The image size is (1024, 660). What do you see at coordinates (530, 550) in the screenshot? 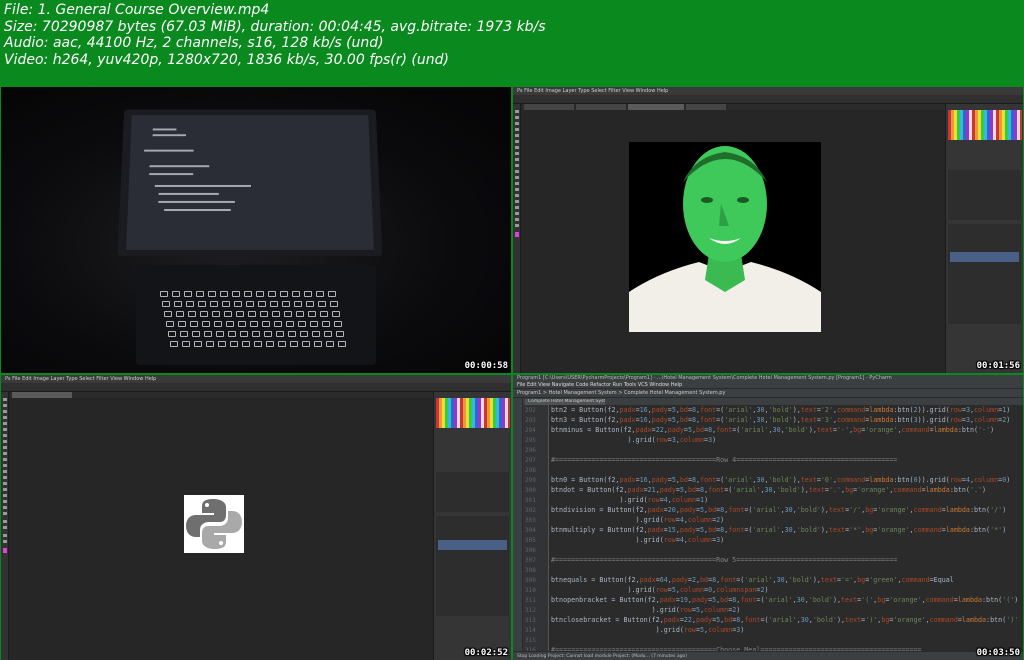
I see `line-number: 306` at bounding box center [530, 550].